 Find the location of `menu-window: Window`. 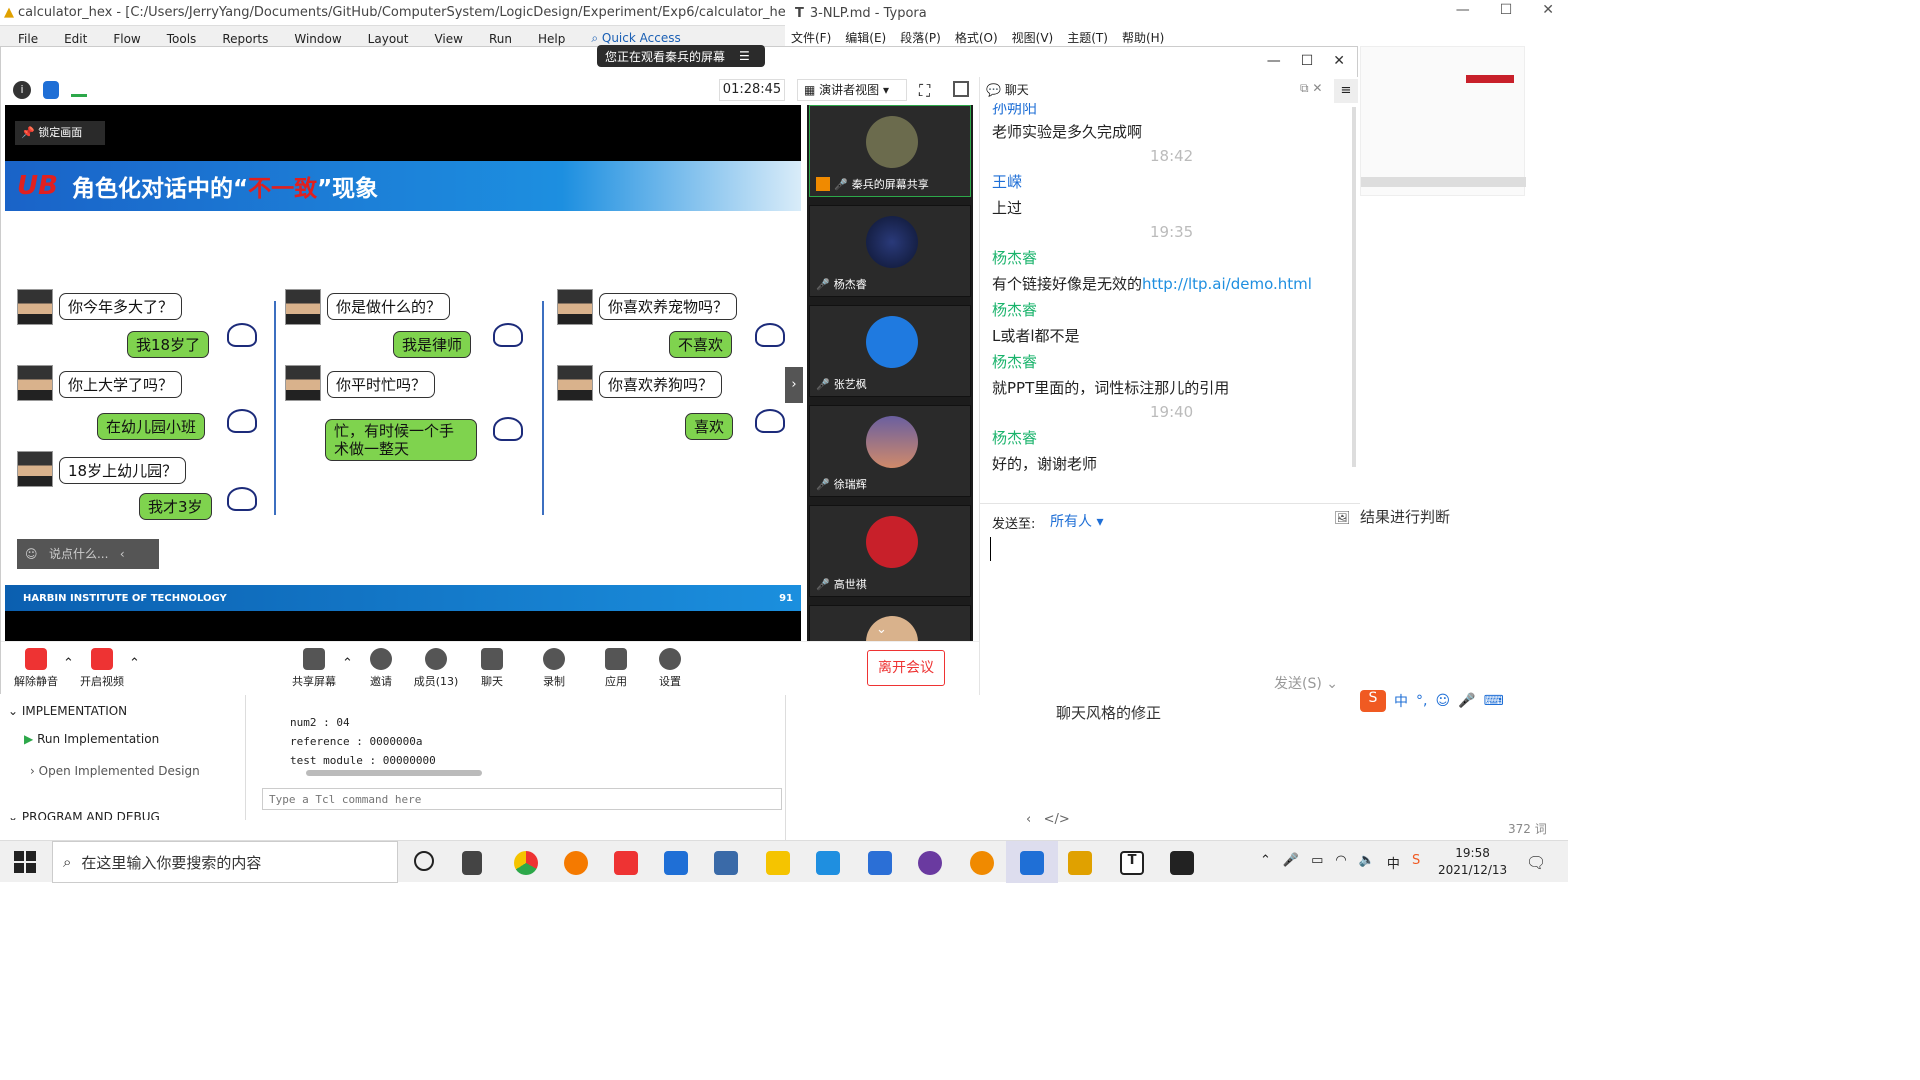

menu-window: Window is located at coordinates (317, 39).